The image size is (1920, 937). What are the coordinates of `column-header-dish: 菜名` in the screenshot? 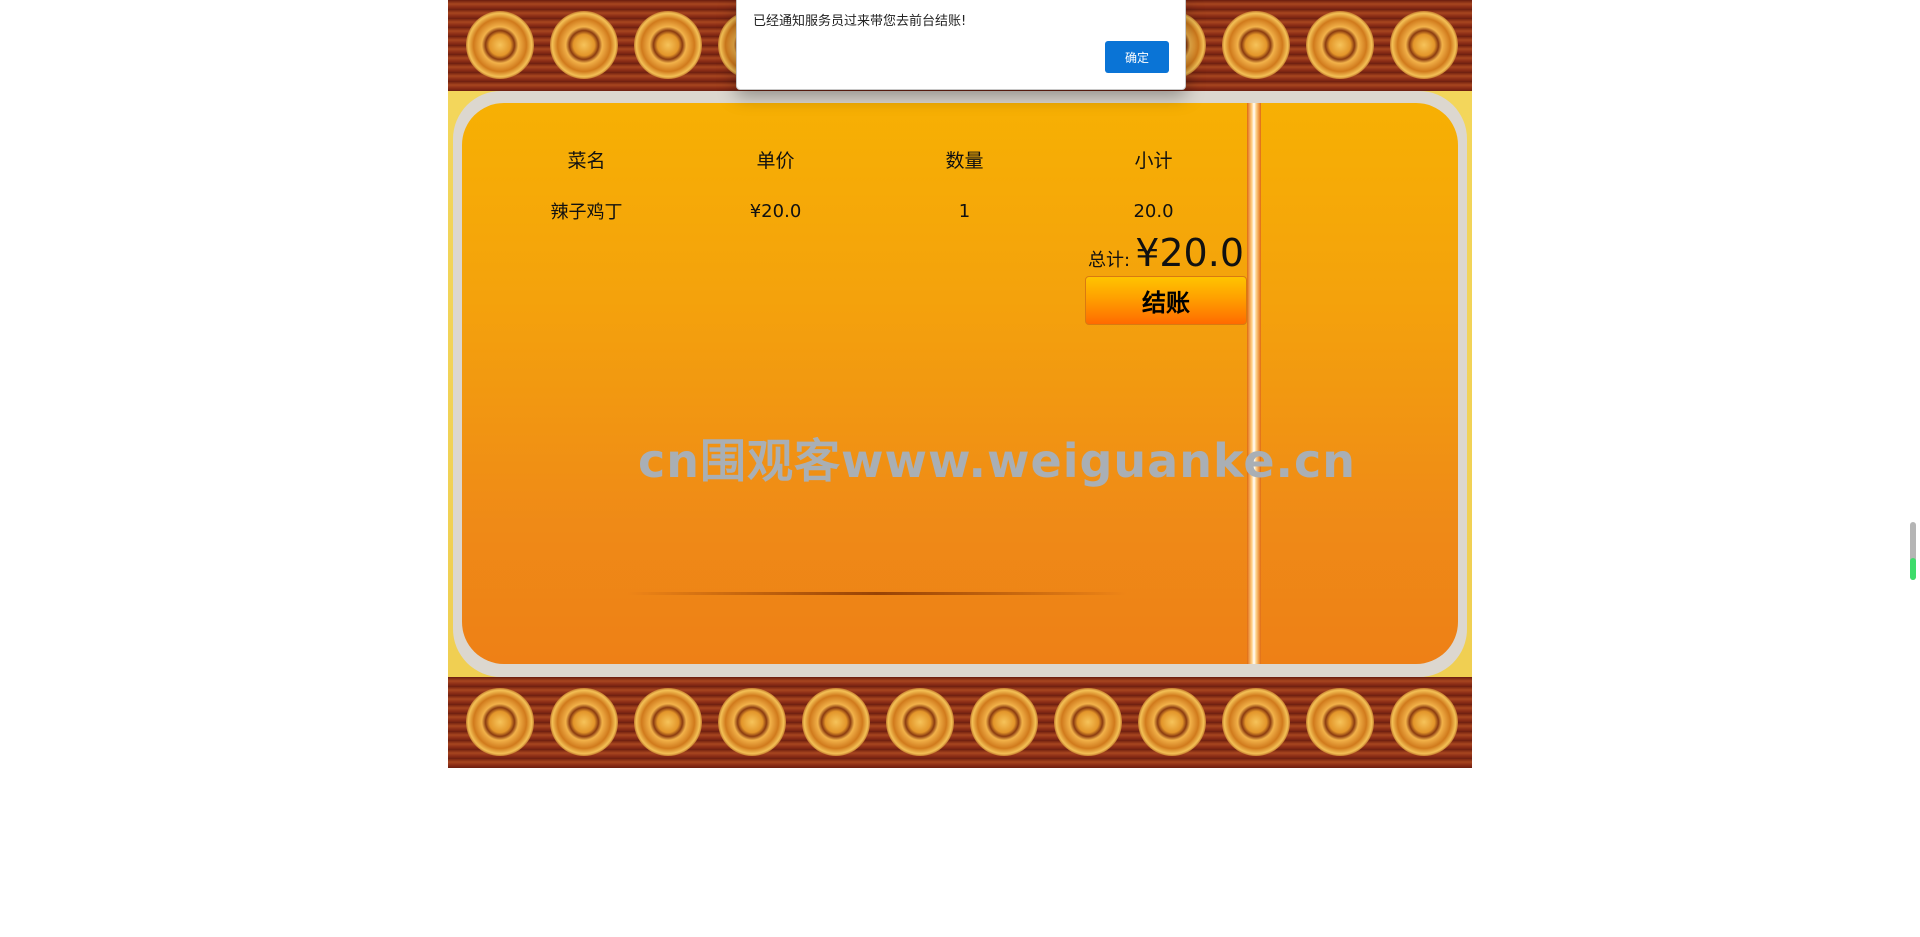 It's located at (586, 160).